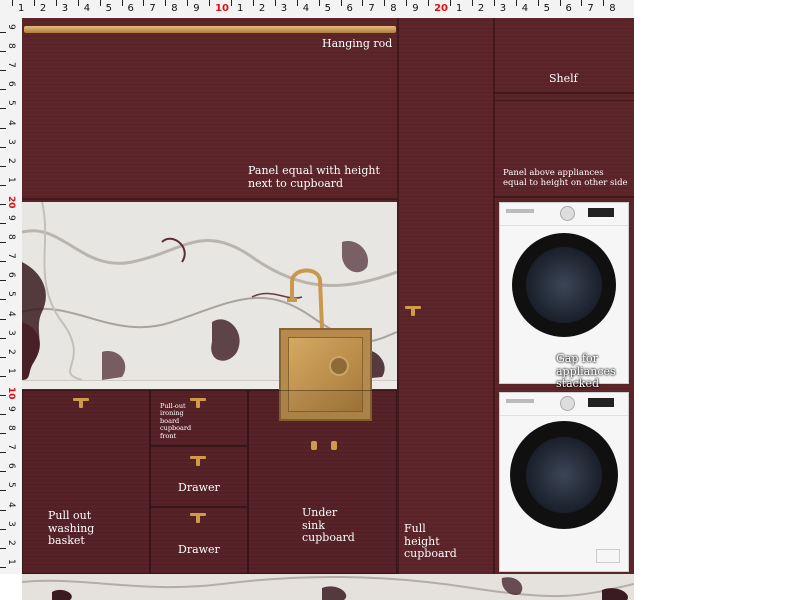  I want to click on washer-control-panel, so click(564, 404).